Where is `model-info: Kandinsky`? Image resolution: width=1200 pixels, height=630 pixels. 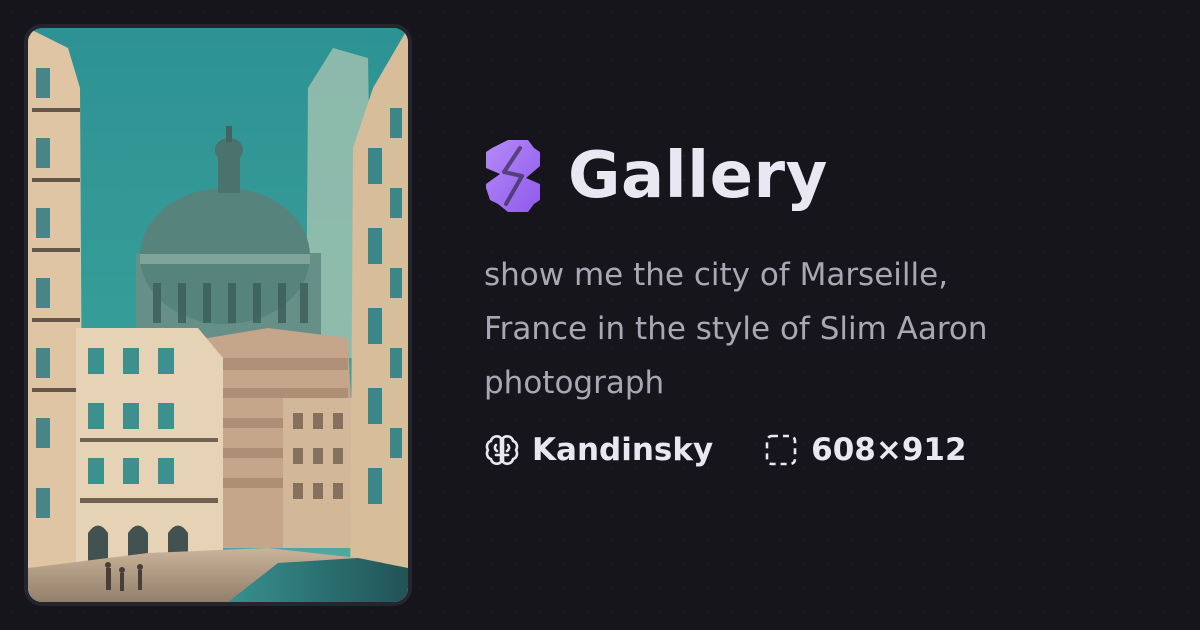 model-info: Kandinsky is located at coordinates (598, 450).